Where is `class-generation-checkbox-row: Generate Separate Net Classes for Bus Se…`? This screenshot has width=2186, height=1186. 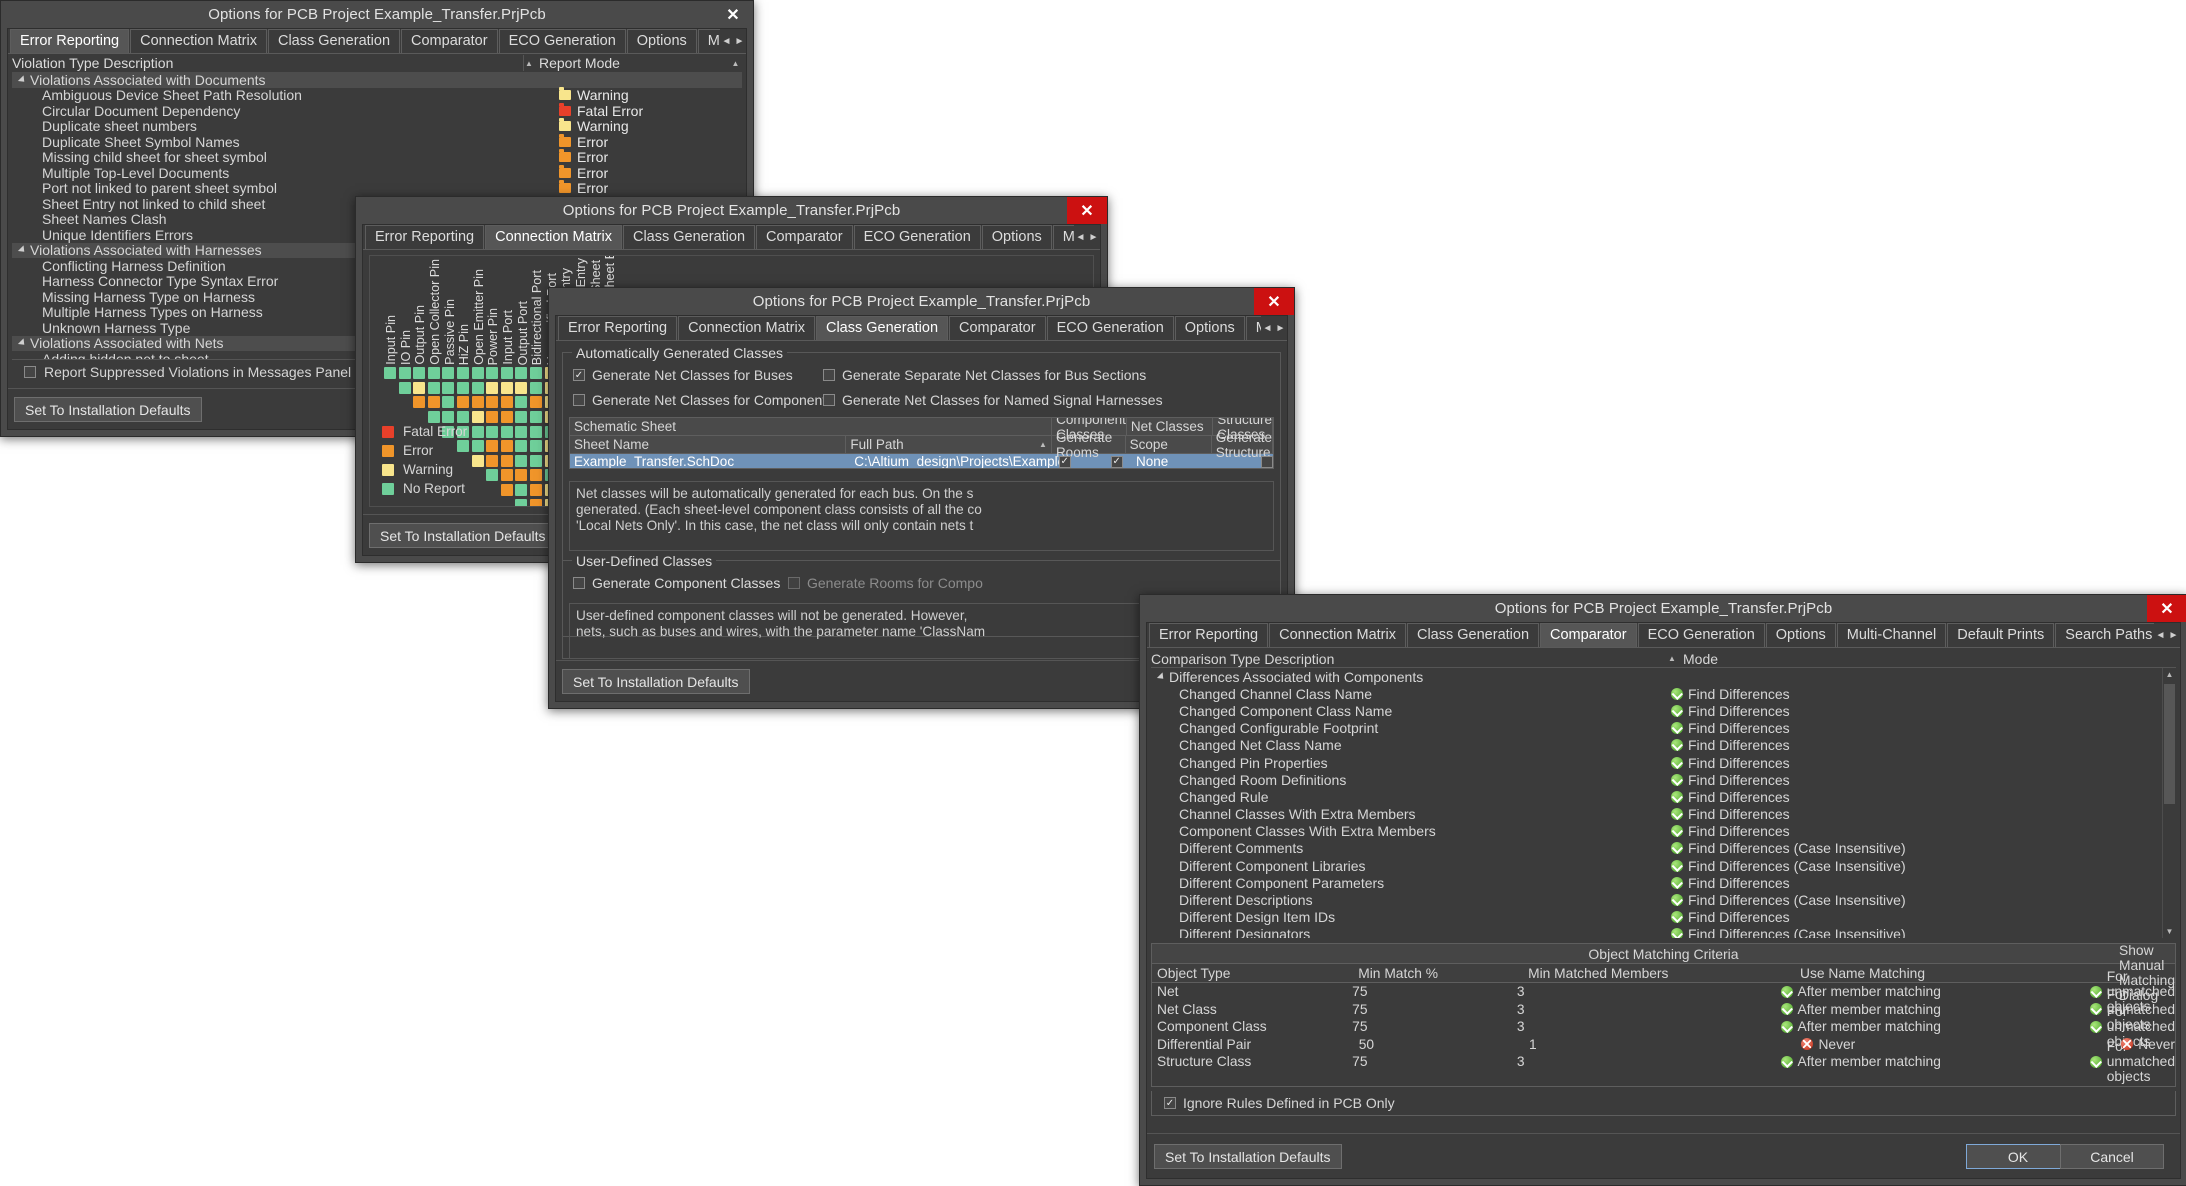
class-generation-checkbox-row: Generate Separate Net Classes for Bus Se… is located at coordinates (984, 375).